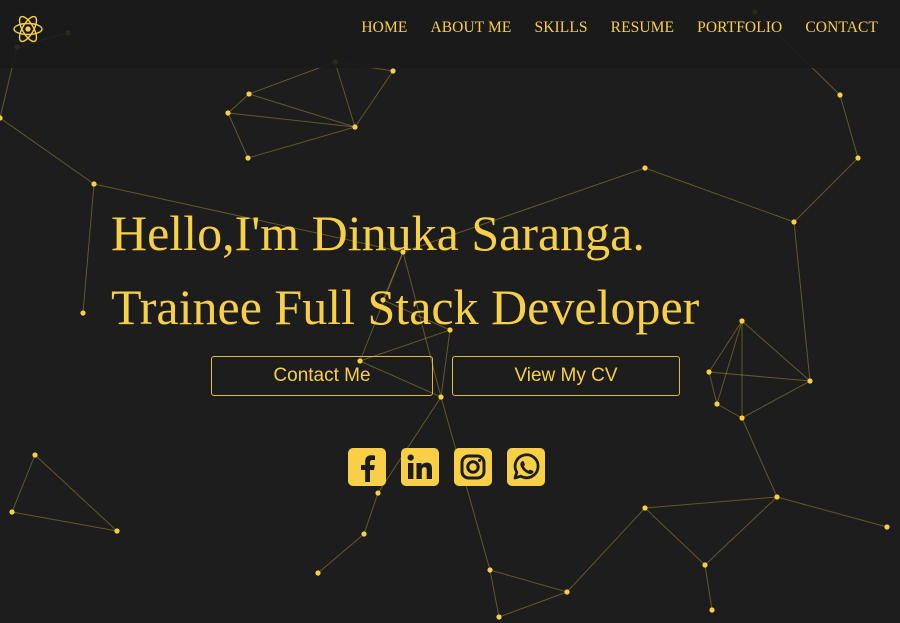 The width and height of the screenshot is (900, 623). What do you see at coordinates (470, 28) in the screenshot?
I see `nav-item-about-me: ABOUT ME` at bounding box center [470, 28].